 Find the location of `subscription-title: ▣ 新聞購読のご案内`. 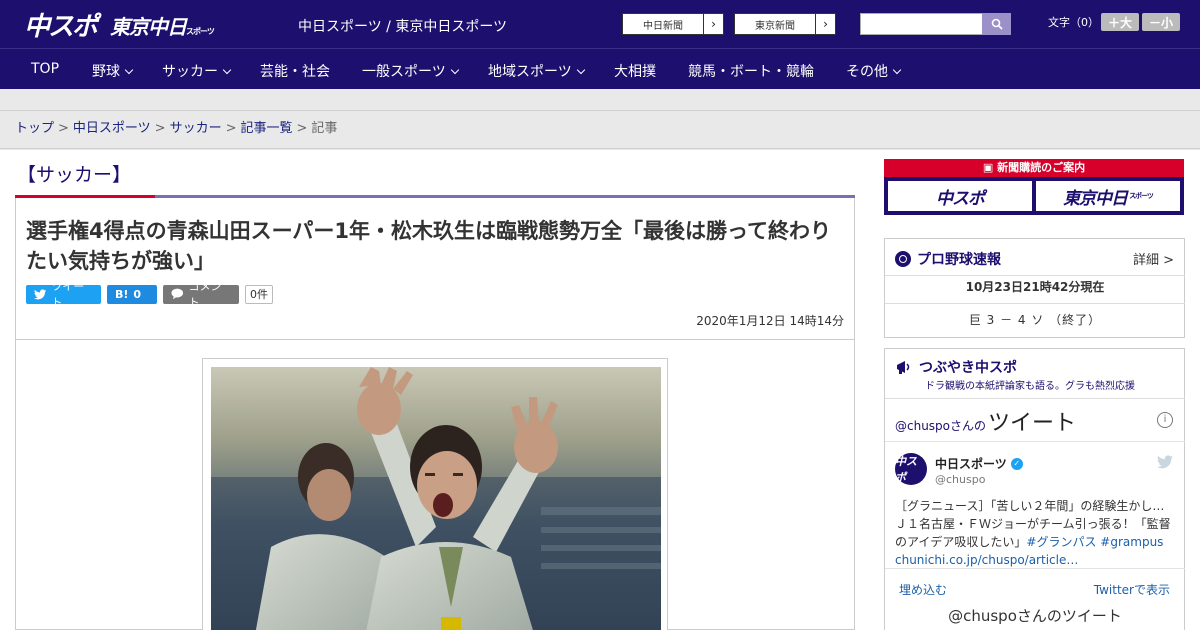

subscription-title: ▣ 新聞購読のご案内 is located at coordinates (1034, 168).